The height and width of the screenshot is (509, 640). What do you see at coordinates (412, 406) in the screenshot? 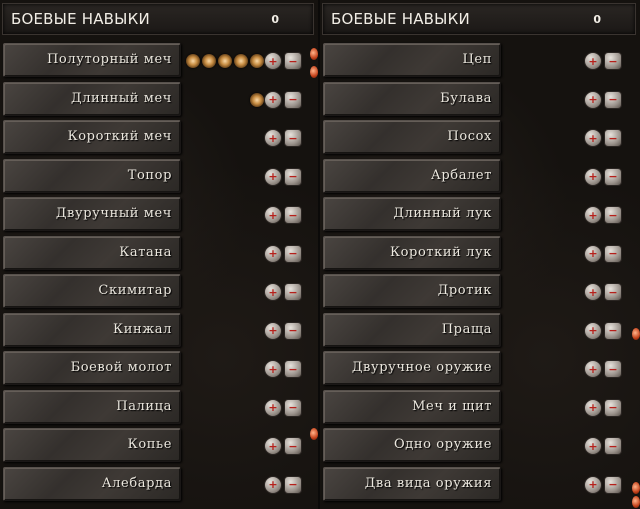
I see `skill-tile: Меч и щит` at bounding box center [412, 406].